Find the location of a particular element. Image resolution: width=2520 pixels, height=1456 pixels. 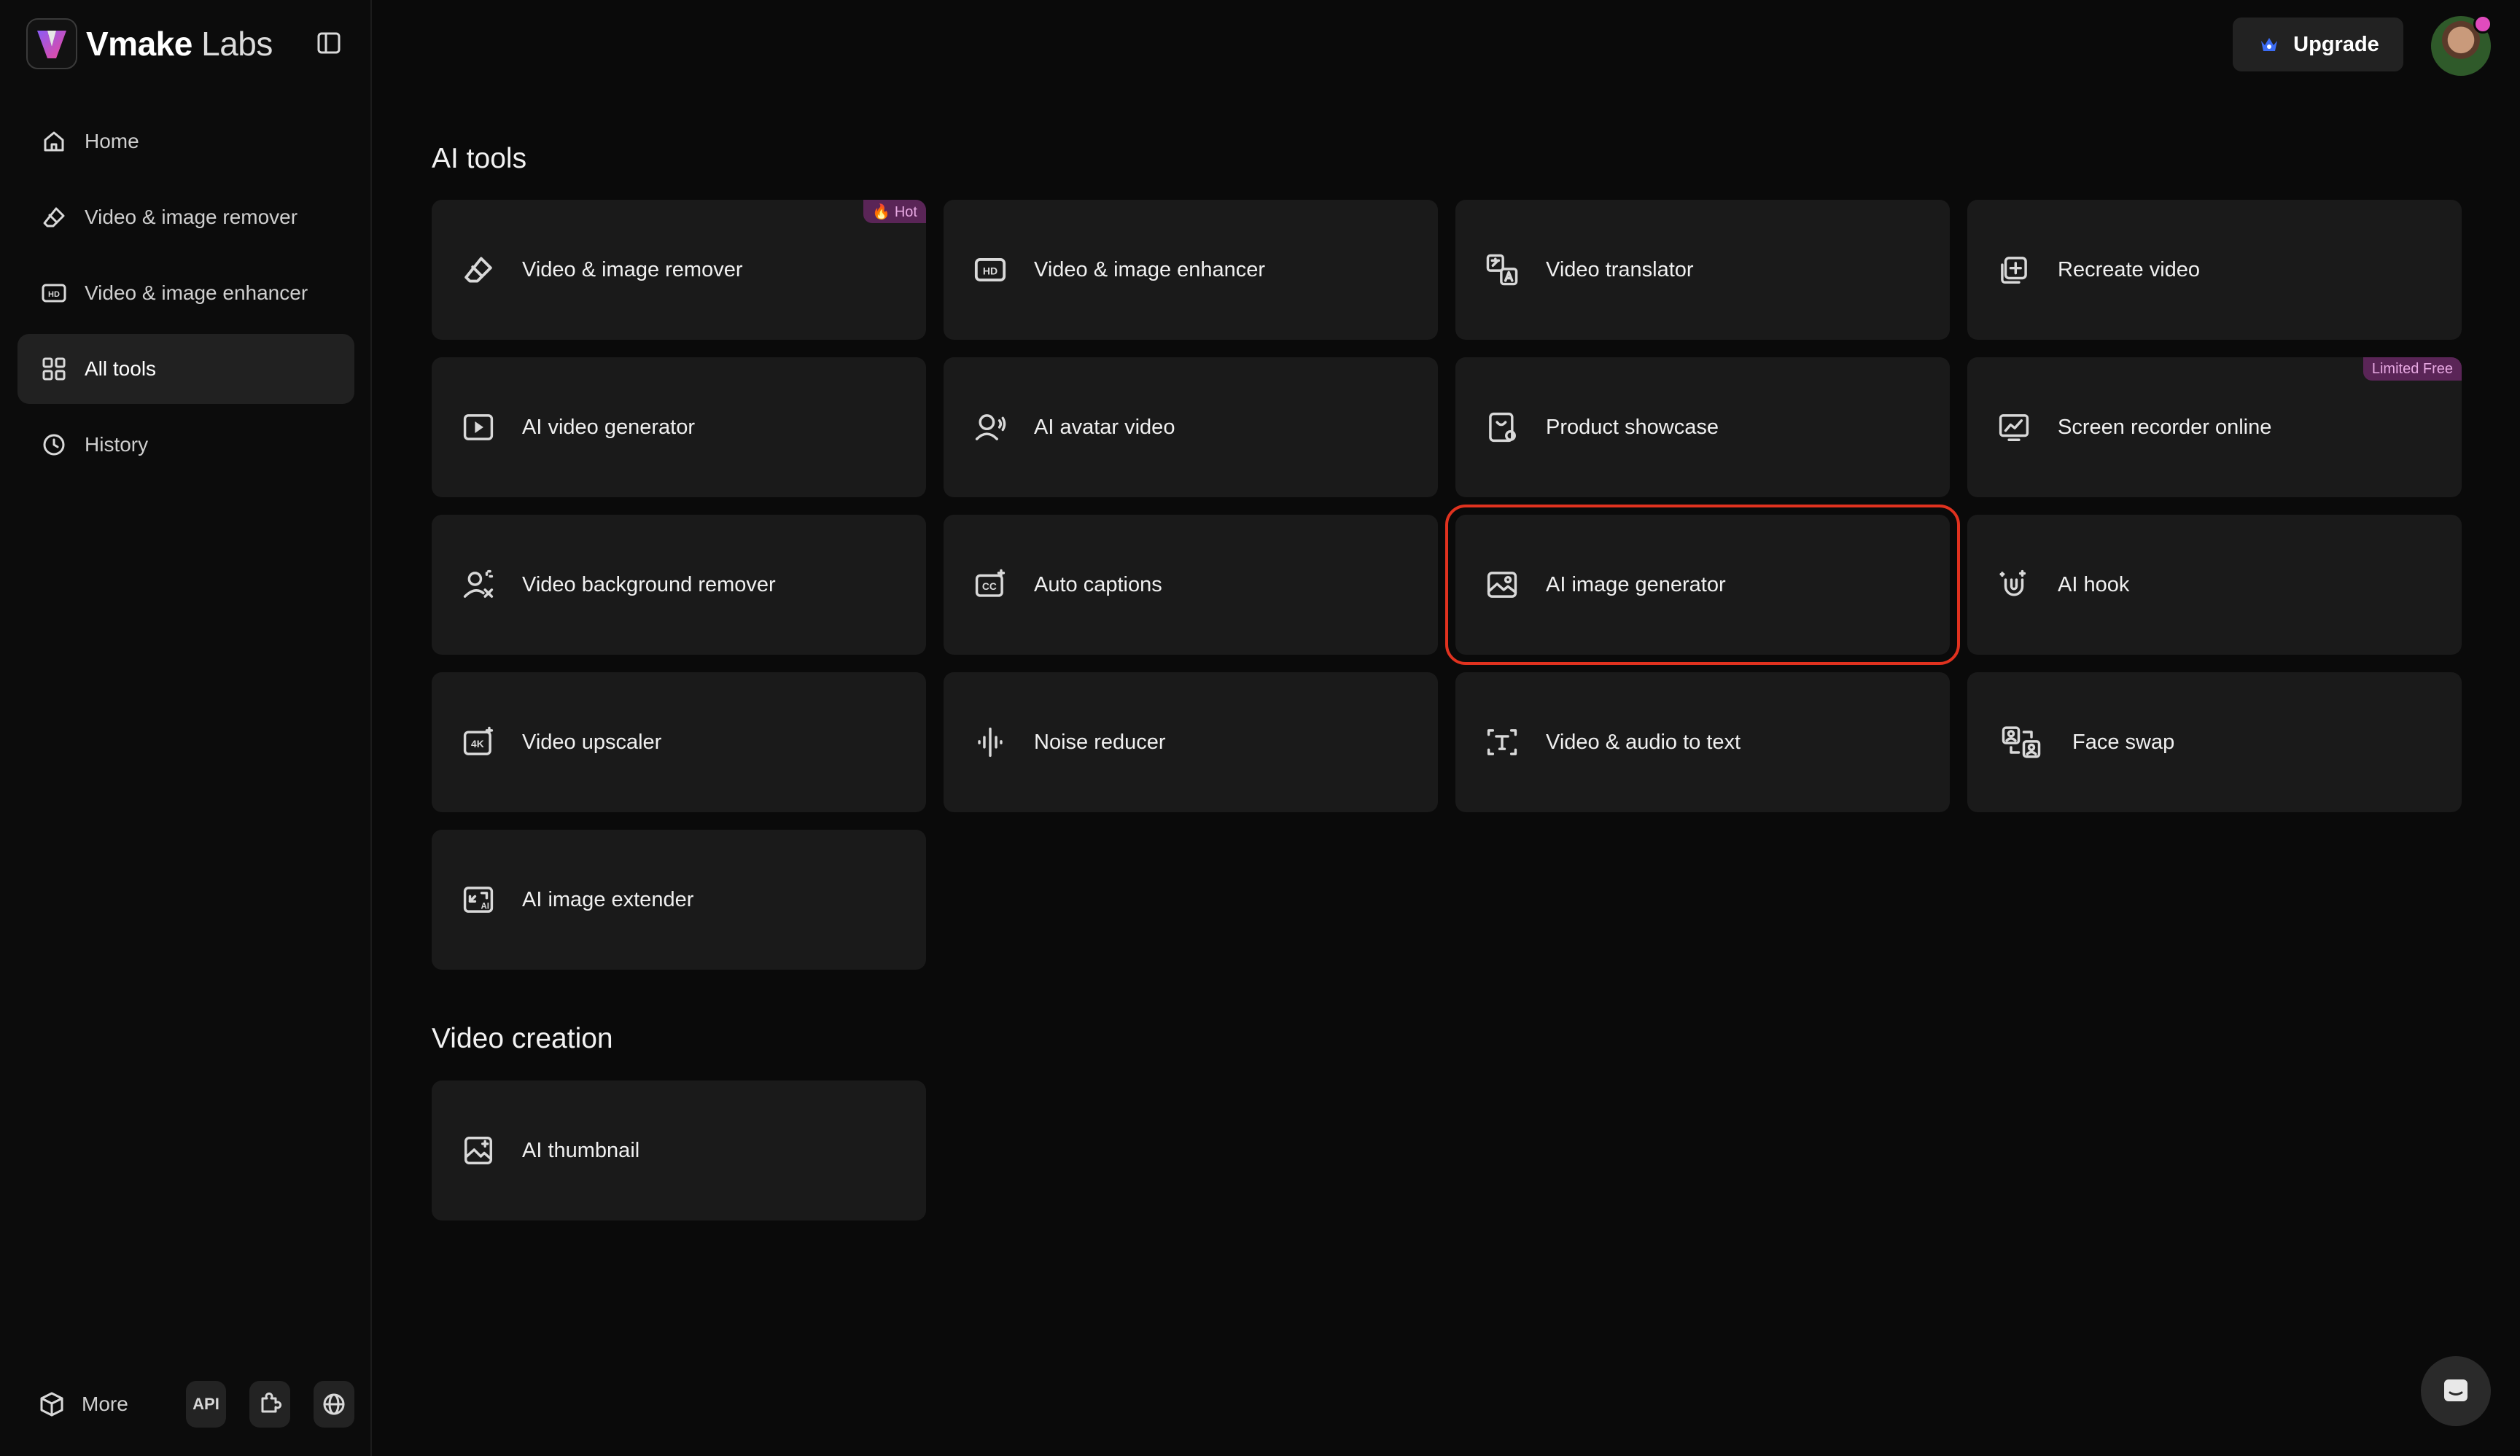

tool-card-ai-image-extender: AI AI image extender is located at coordinates (679, 900).